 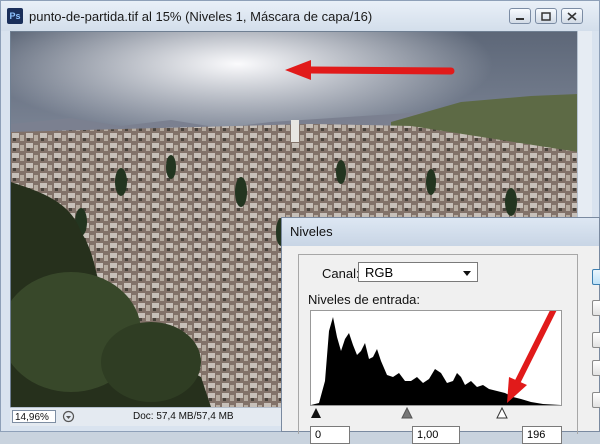 I want to click on dropdown-caret-icon, so click(x=467, y=273).